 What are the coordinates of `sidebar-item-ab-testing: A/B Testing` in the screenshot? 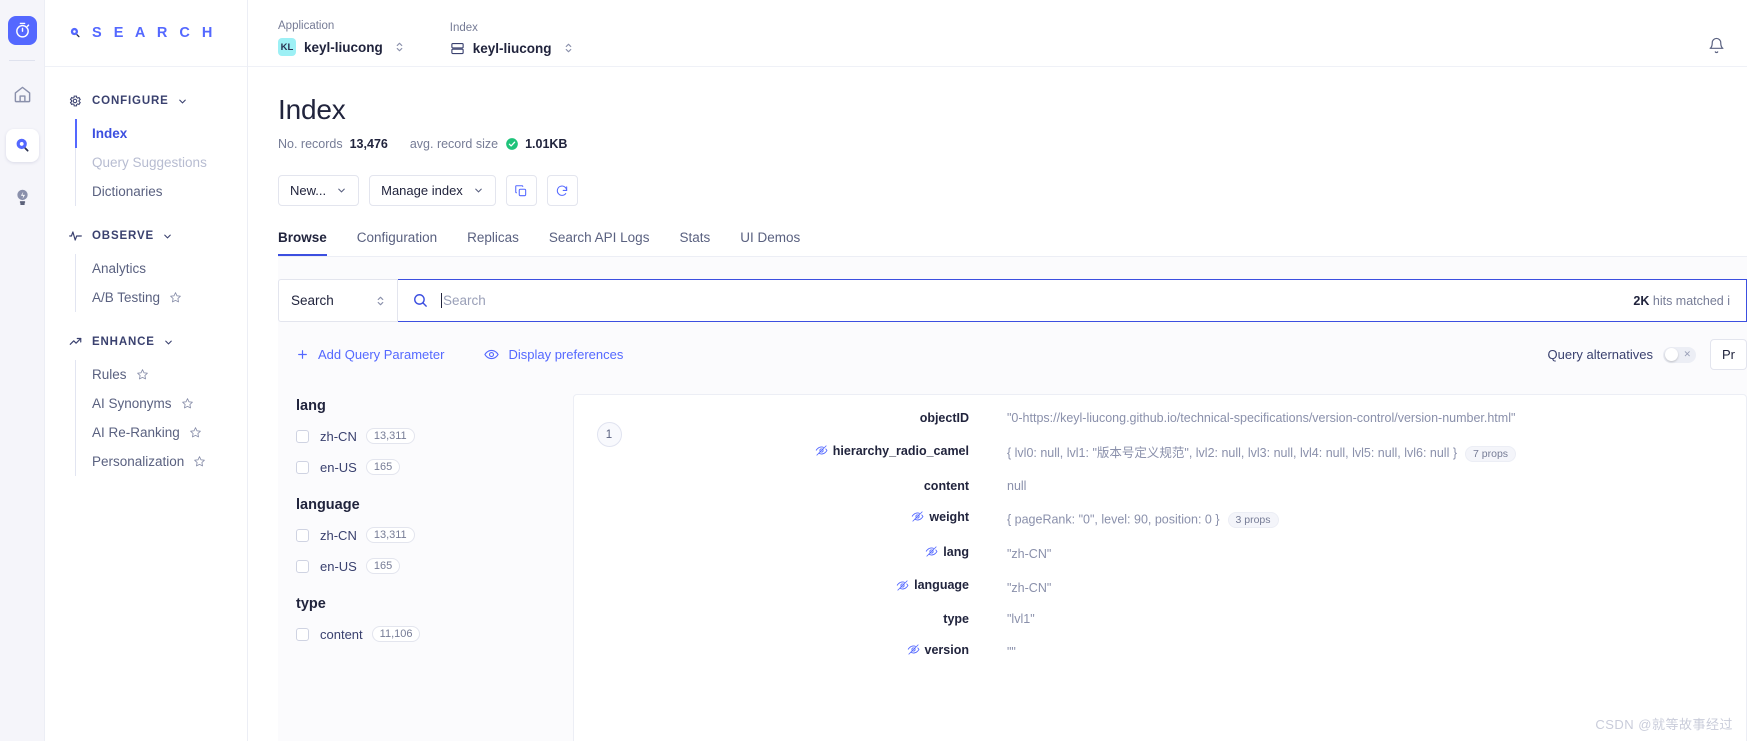 It's located at (161, 297).